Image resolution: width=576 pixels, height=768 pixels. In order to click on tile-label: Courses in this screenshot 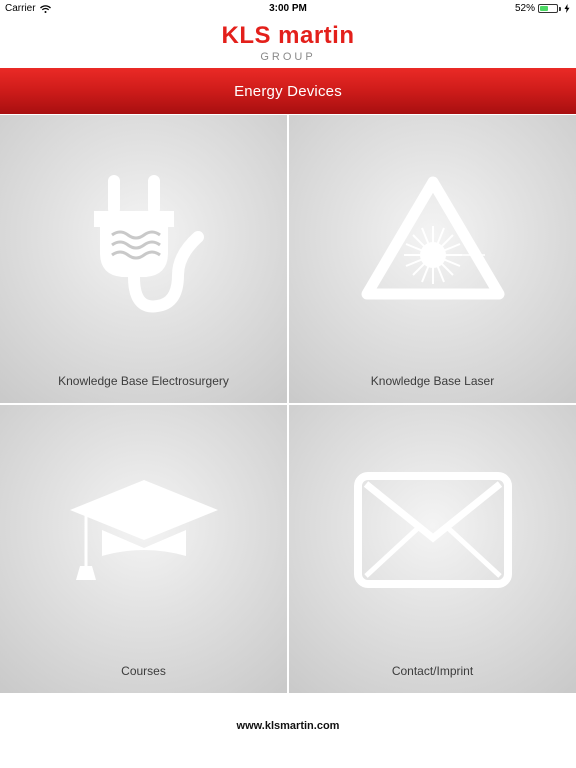, I will do `click(143, 671)`.